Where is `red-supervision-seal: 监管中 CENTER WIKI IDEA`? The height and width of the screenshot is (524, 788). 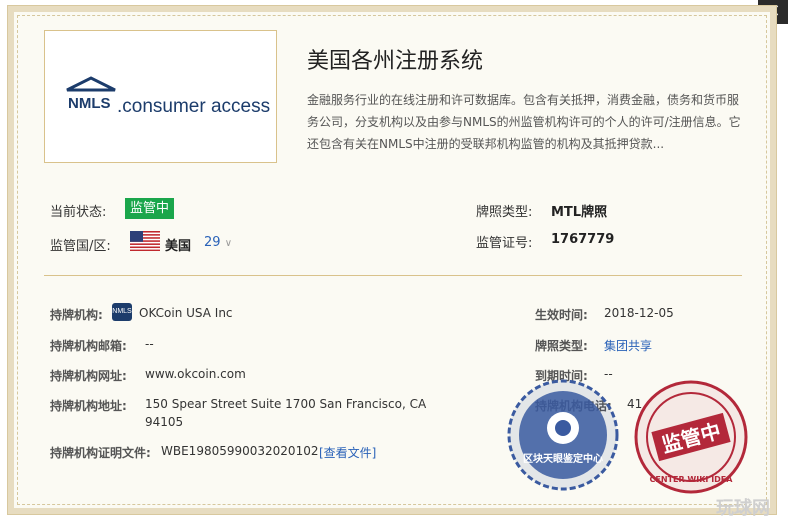 red-supervision-seal: 监管中 CENTER WIKI IDEA is located at coordinates (691, 437).